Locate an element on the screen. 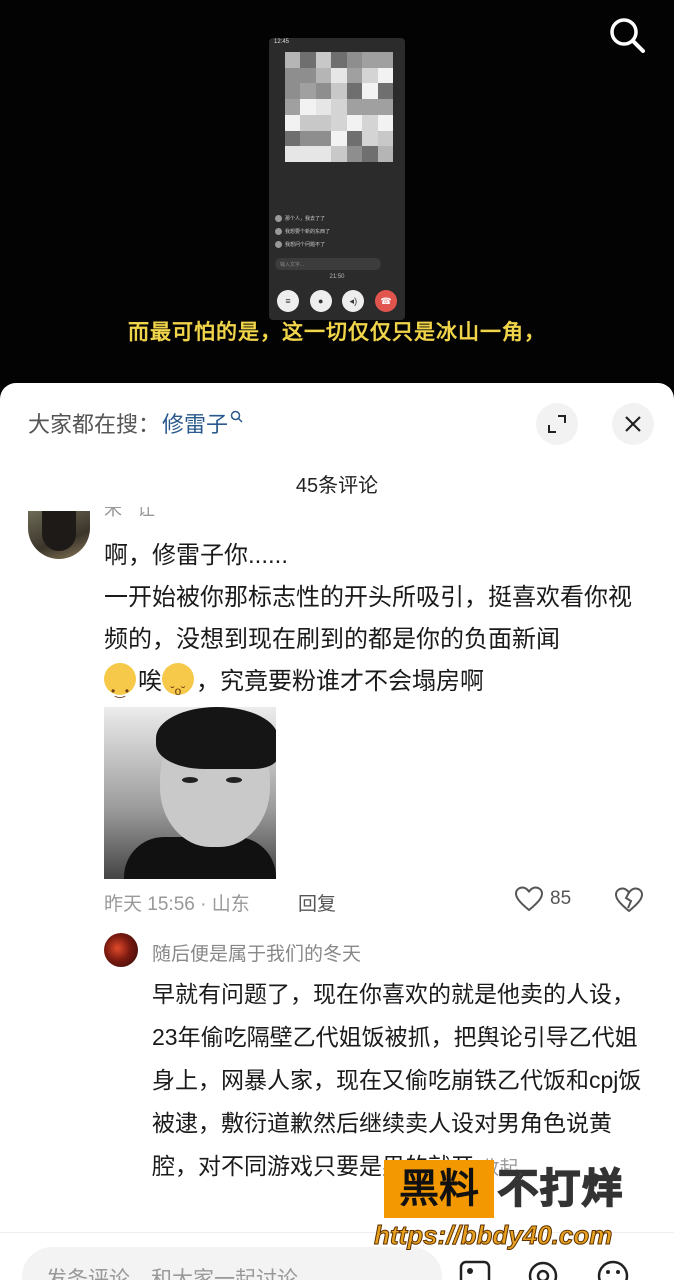 The height and width of the screenshot is (1280, 674). video-subtitle: 而最可怕的是，这一切仅仅只是冰山一角， is located at coordinates (337, 332).